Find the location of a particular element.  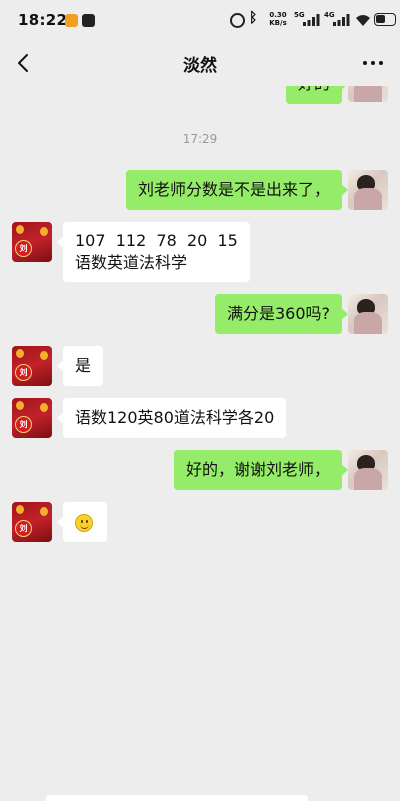

status-bar: 18:22 ᛒ 0.30 KB/s 5G 4G is located at coordinates (200, 21).